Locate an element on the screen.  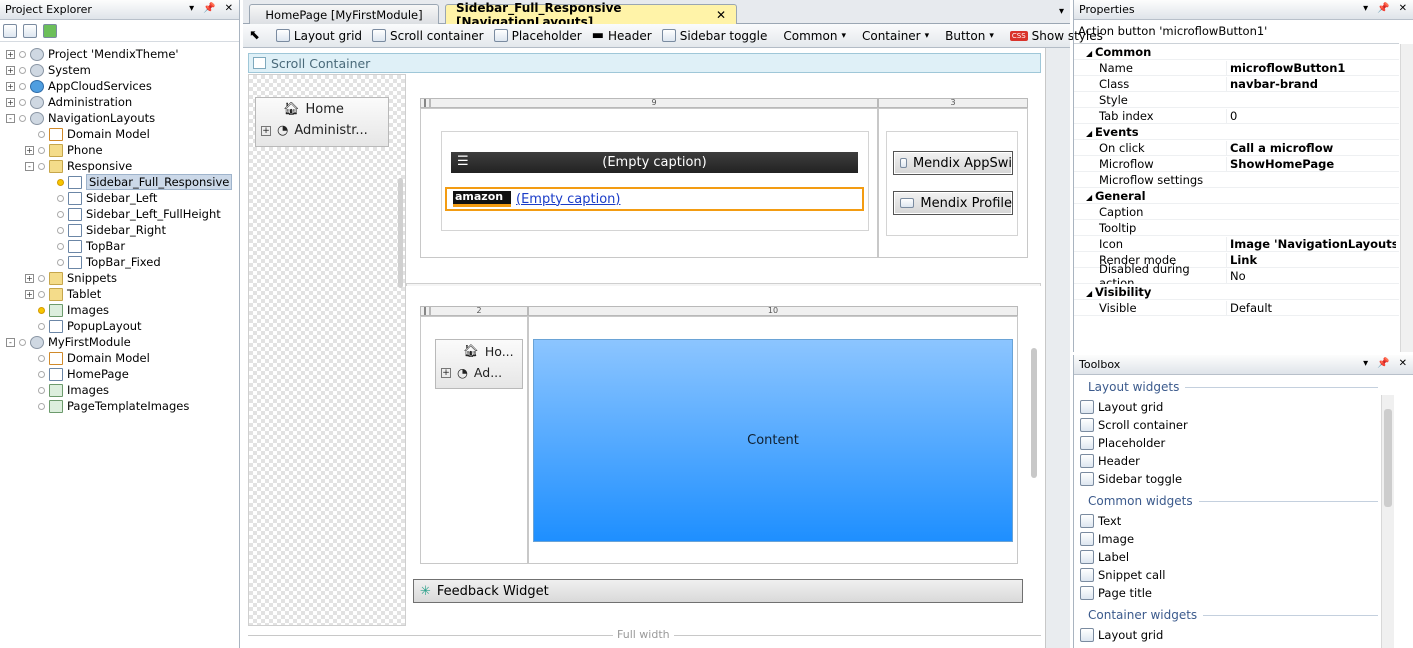
toolbox-group-header: Layout widgets is located at coordinates (1233, 387).